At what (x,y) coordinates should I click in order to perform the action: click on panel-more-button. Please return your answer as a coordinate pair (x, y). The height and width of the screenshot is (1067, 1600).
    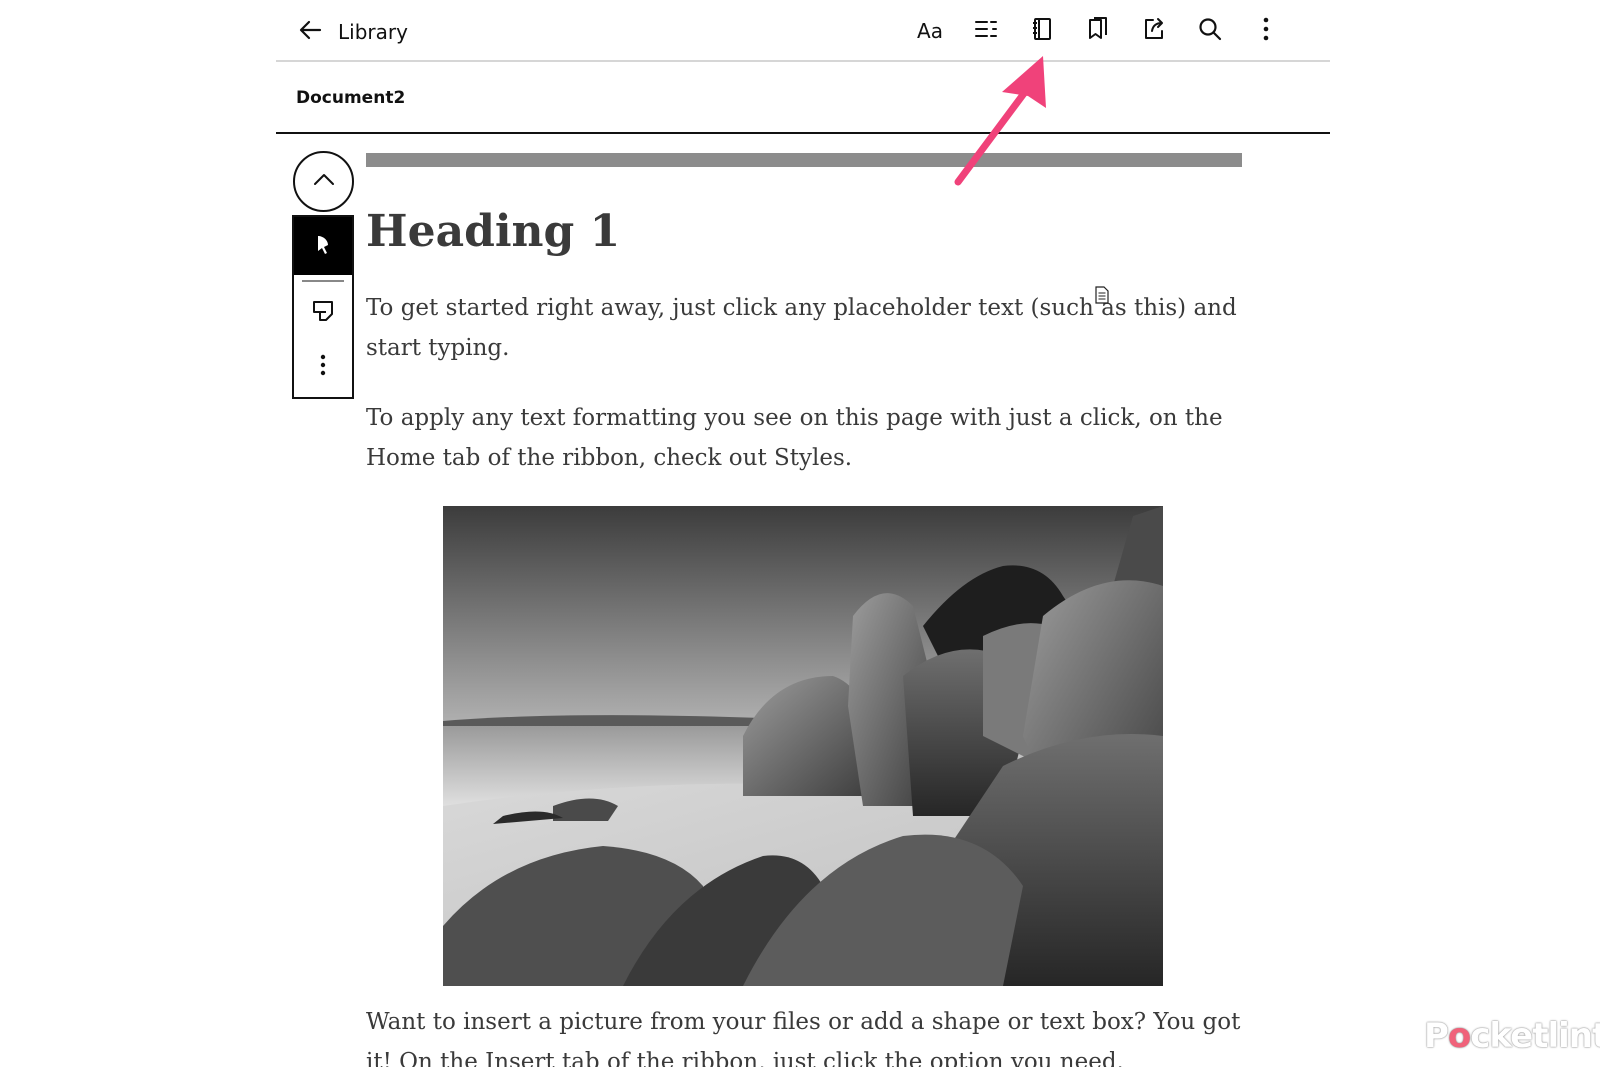
    Looking at the image, I should click on (323, 367).